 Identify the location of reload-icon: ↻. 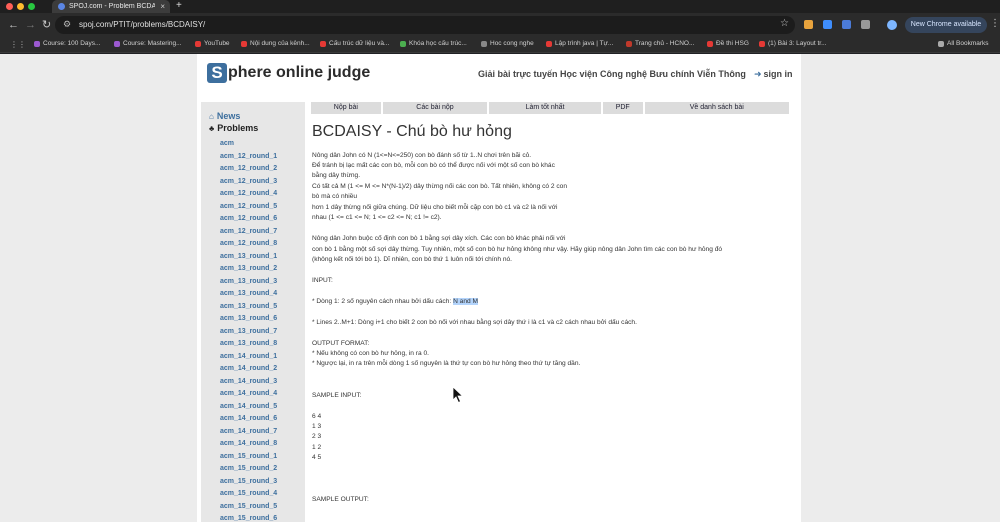
(46, 25).